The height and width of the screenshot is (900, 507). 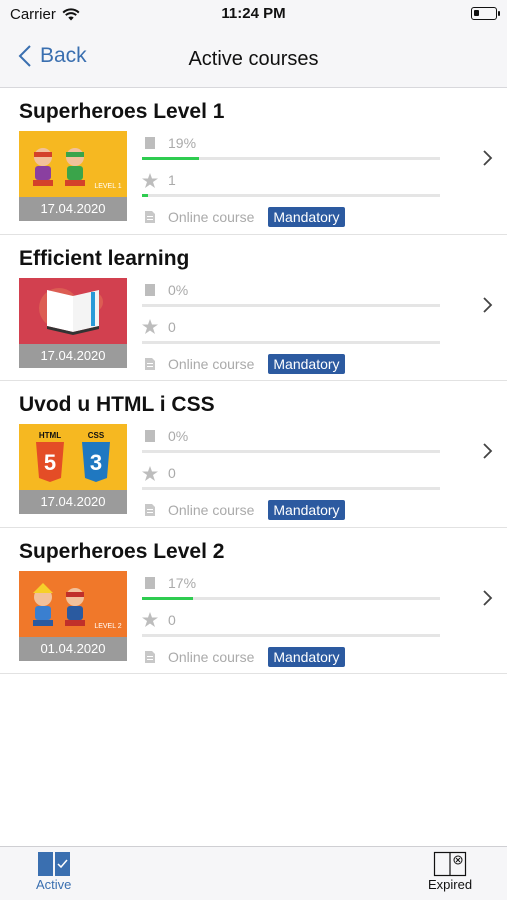 I want to click on course-date: 01.04.2020, so click(x=73, y=648).